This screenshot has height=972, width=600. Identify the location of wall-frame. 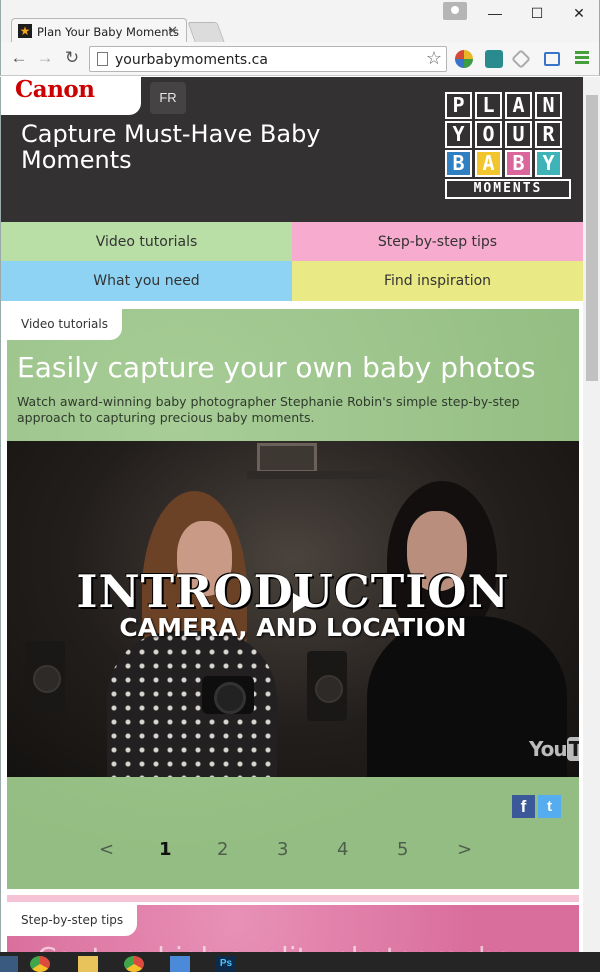
(287, 458).